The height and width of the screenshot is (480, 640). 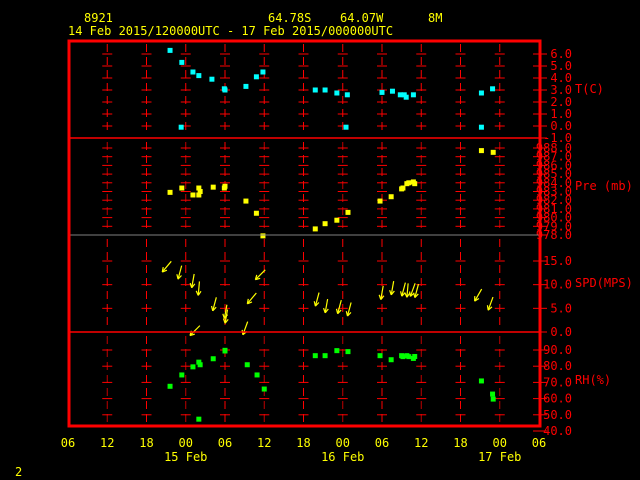 I want to click on station-latitude: 64.78S, so click(x=289, y=18).